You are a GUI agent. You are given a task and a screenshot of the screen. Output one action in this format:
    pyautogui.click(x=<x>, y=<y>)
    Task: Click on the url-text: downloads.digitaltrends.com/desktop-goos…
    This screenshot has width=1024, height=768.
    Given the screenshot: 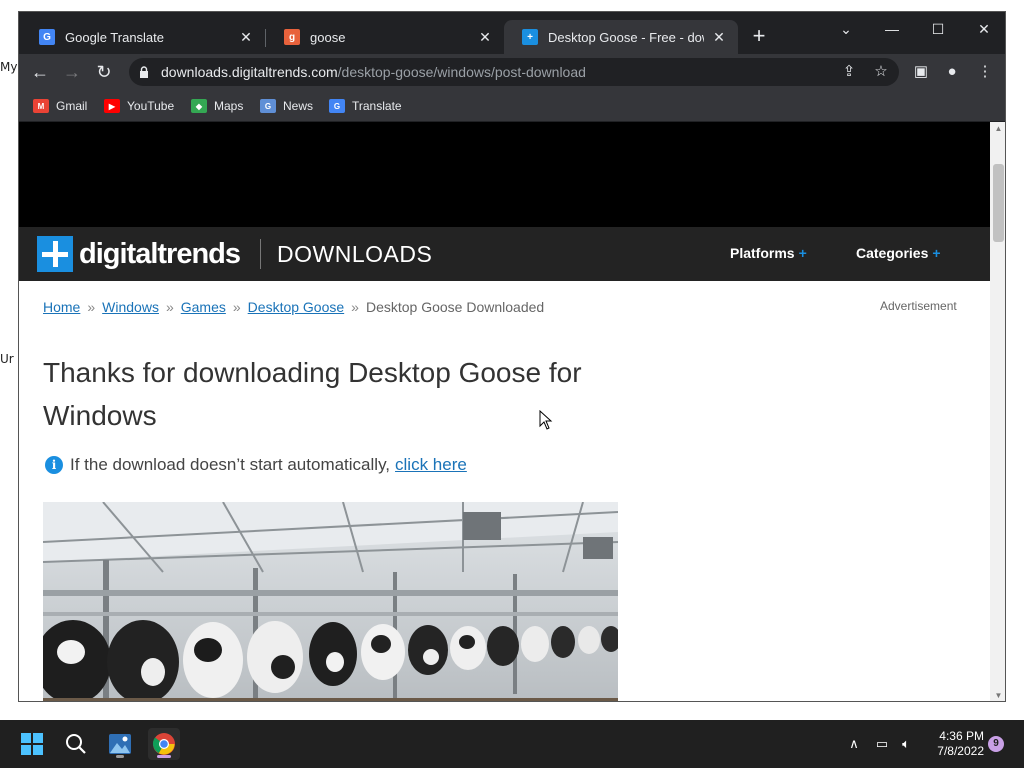 What is the action you would take?
    pyautogui.click(x=373, y=72)
    